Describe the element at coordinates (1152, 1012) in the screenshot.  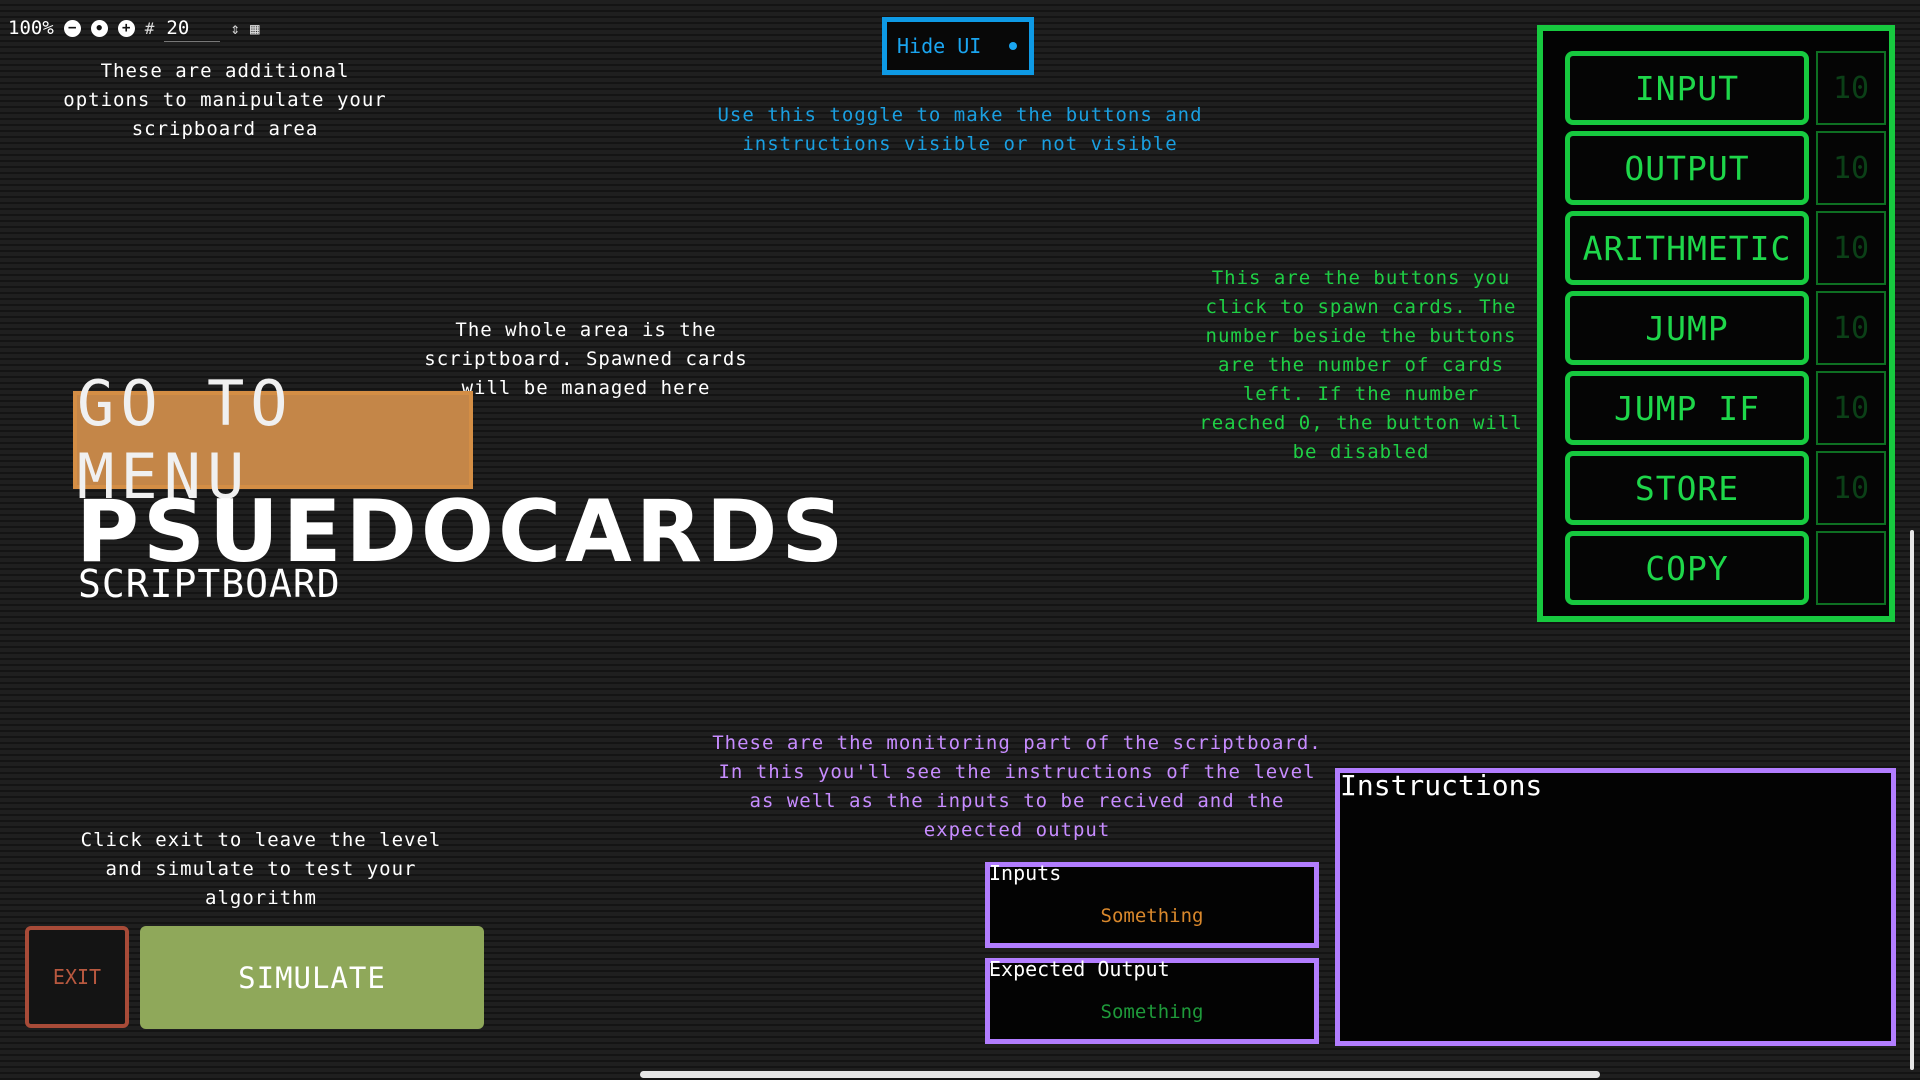
I see `expected-output-value: Something` at that location.